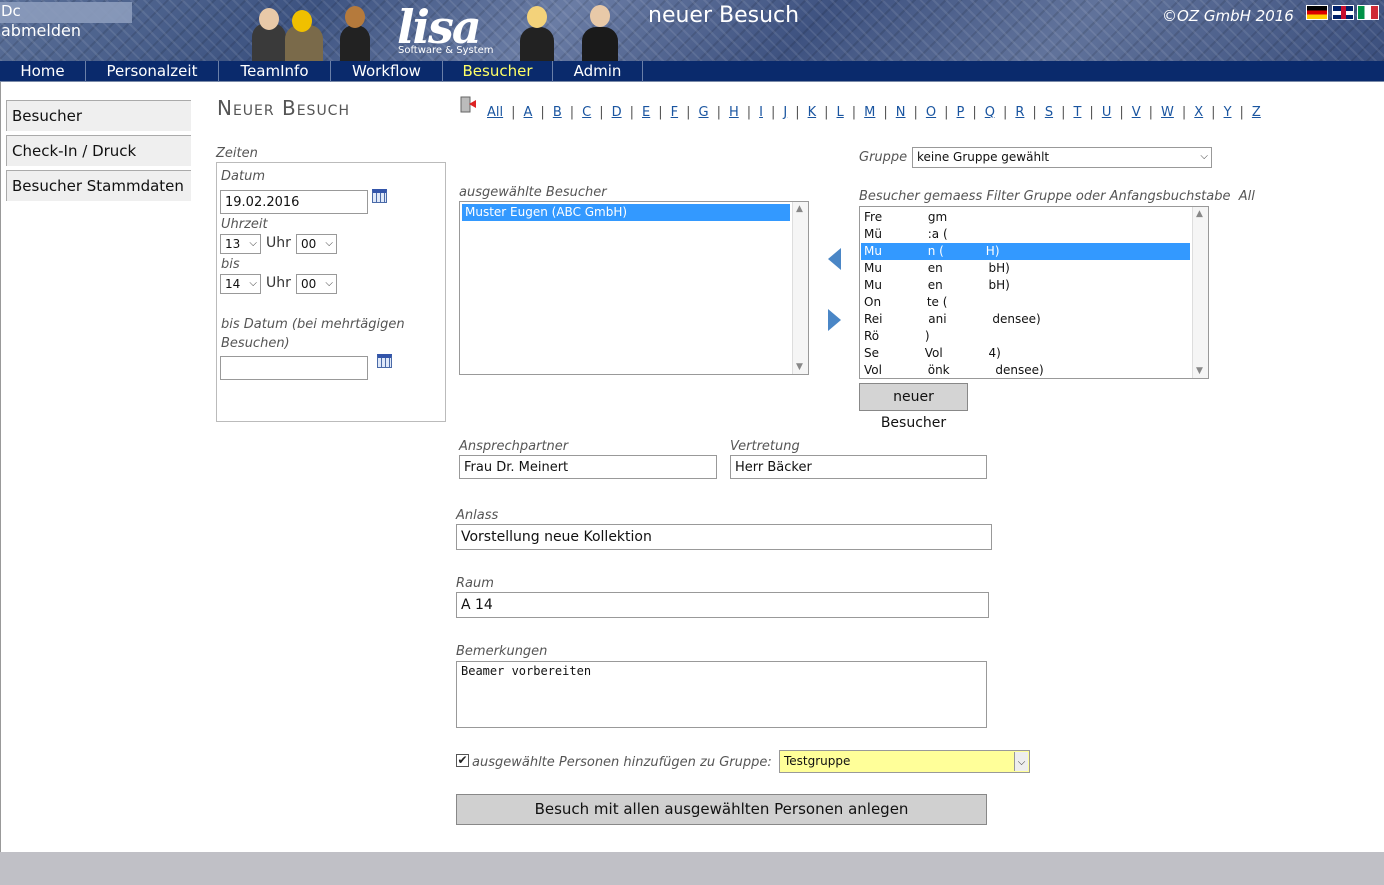  Describe the element at coordinates (477, 515) in the screenshot. I see `reason-label: Anlass` at that location.